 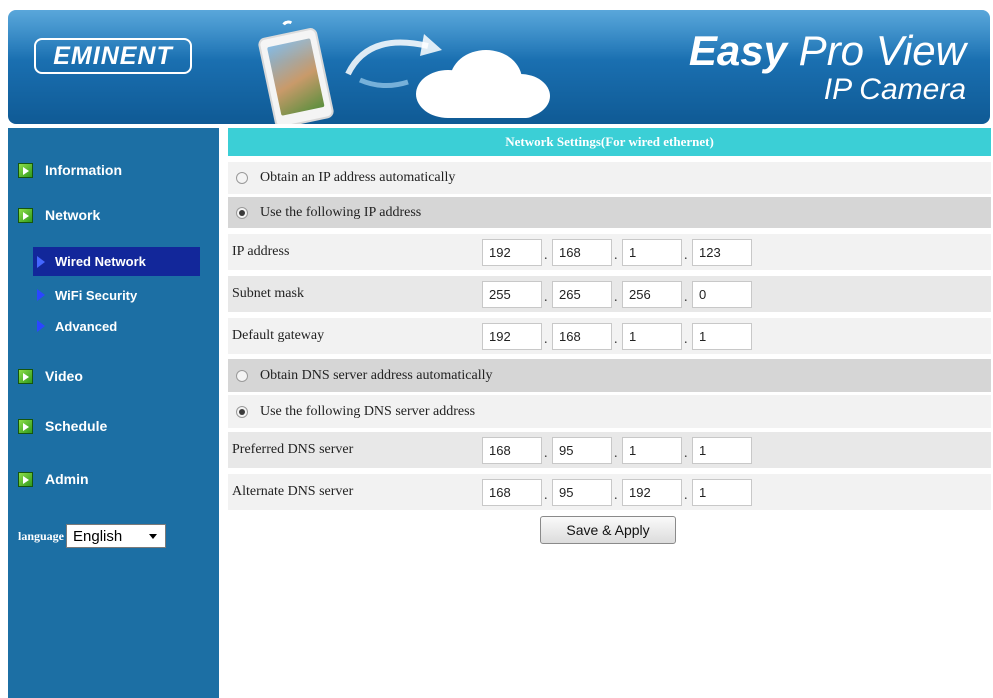 I want to click on alternate-dns-octet-3: 192, so click(x=652, y=492).